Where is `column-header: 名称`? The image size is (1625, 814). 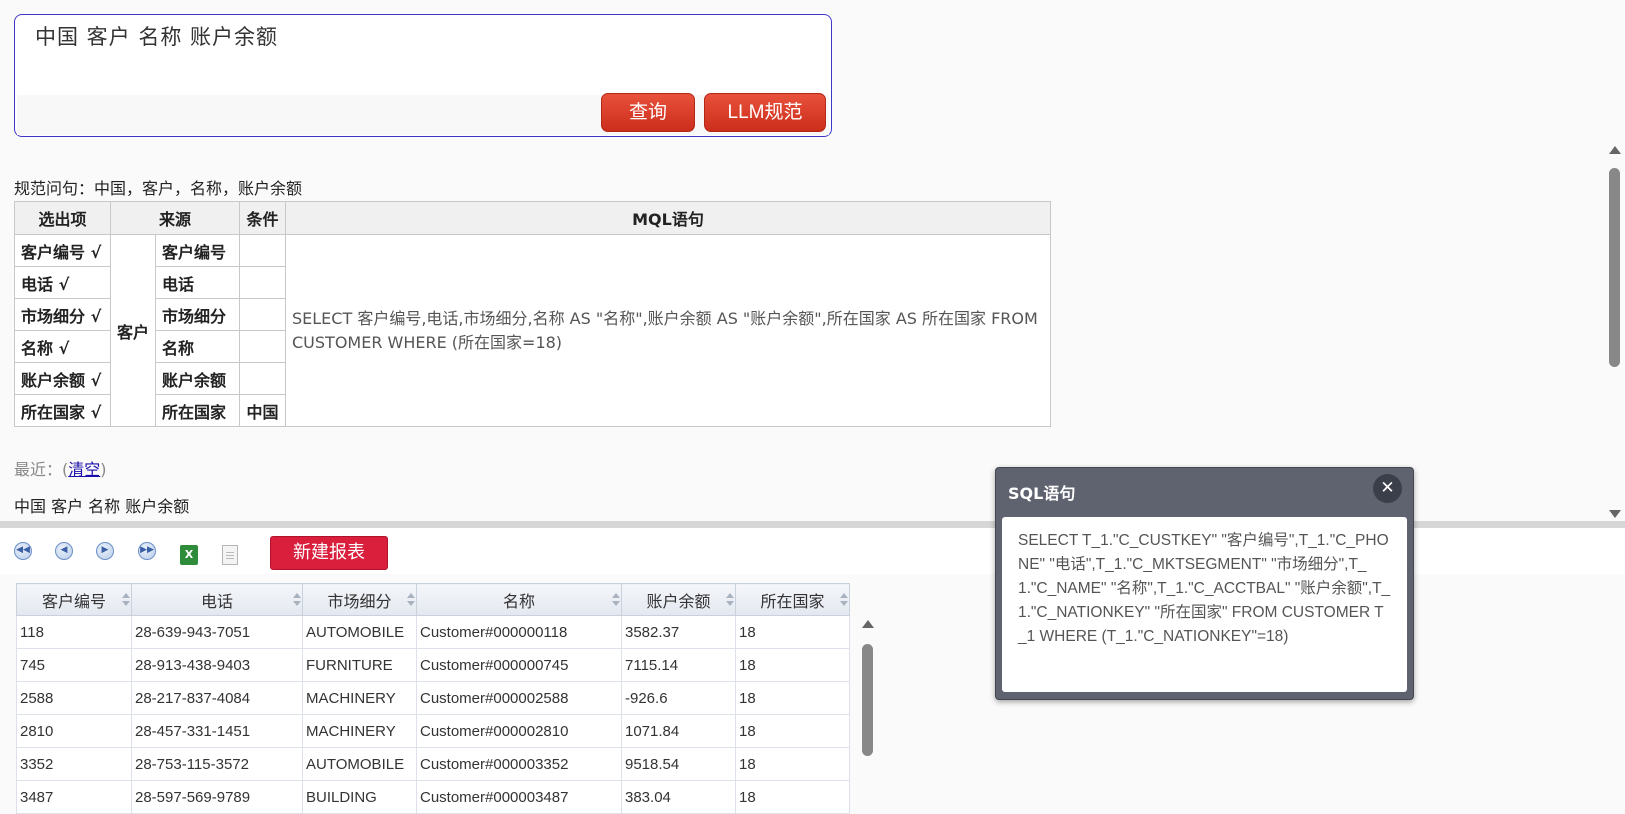 column-header: 名称 is located at coordinates (519, 599).